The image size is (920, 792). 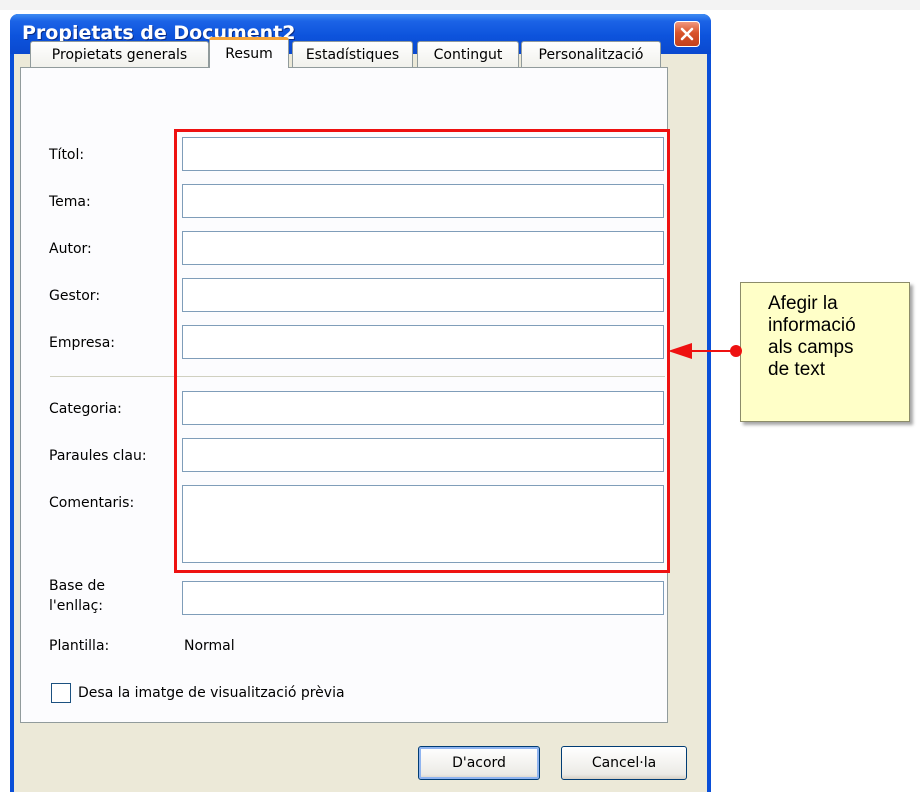 I want to click on save-preview-checkbox, so click(x=61, y=693).